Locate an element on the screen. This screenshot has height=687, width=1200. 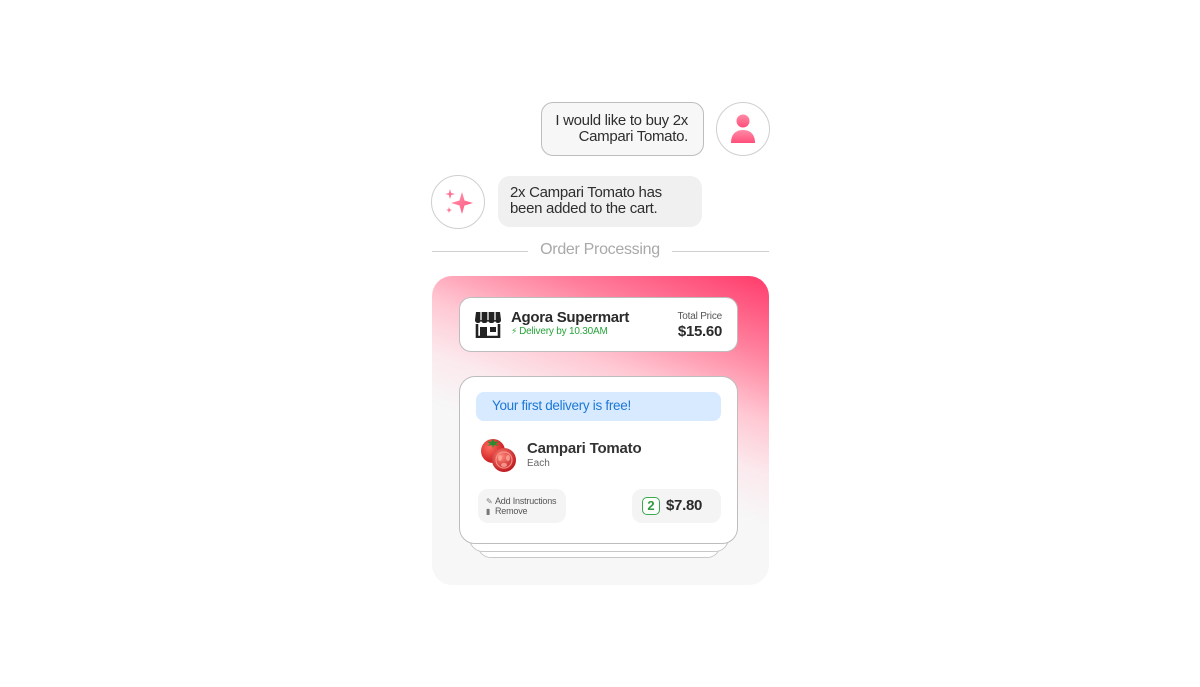
item-actions: ✎ Add Instructions ▮ Remove is located at coordinates (522, 506).